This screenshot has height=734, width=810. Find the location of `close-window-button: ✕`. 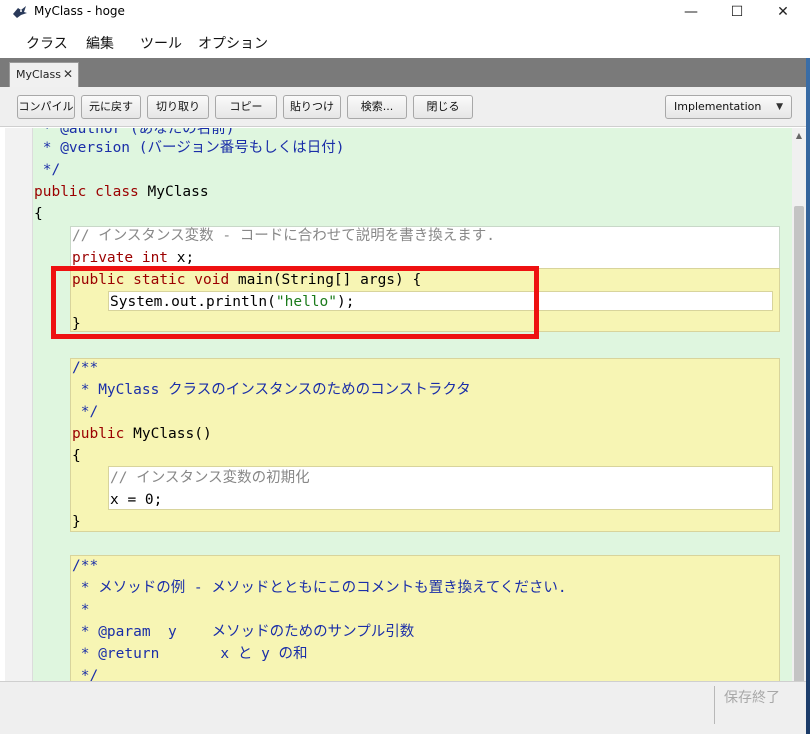

close-window-button: ✕ is located at coordinates (783, 12).